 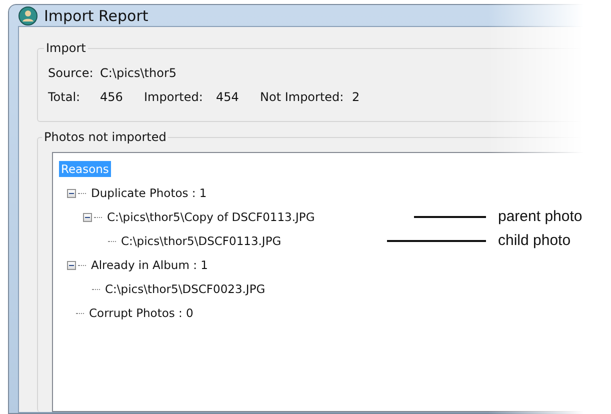 What do you see at coordinates (149, 193) in the screenshot?
I see `tree-item: Duplicate Photos : 1` at bounding box center [149, 193].